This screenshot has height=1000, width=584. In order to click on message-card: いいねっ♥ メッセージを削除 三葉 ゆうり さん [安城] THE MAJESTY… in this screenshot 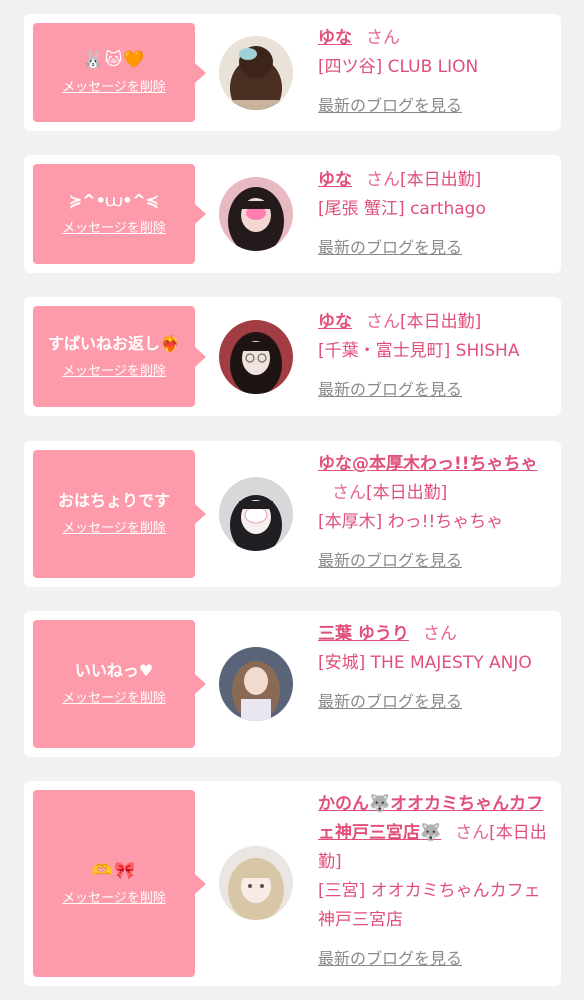, I will do `click(292, 684)`.